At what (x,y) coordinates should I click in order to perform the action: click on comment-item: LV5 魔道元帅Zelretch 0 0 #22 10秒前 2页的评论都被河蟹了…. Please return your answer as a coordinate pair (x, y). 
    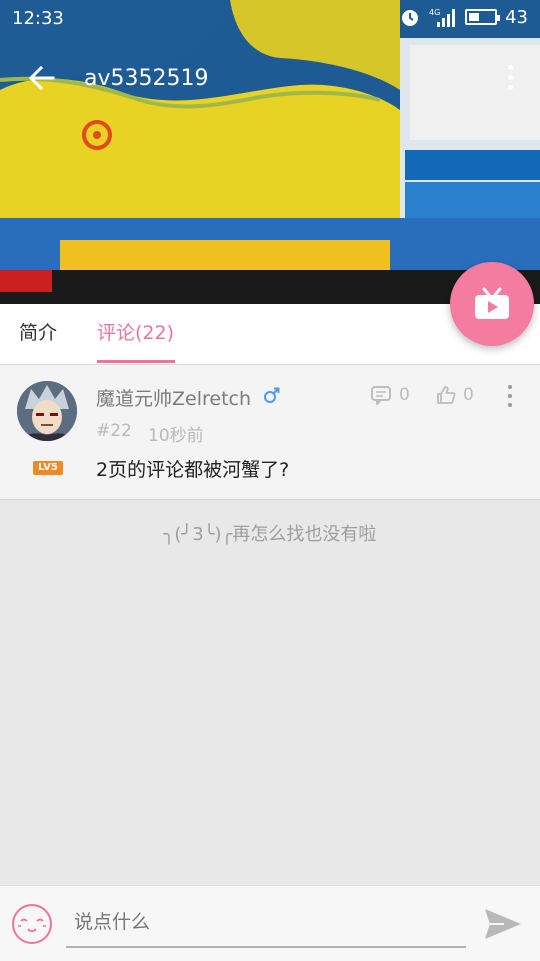
    Looking at the image, I should click on (270, 432).